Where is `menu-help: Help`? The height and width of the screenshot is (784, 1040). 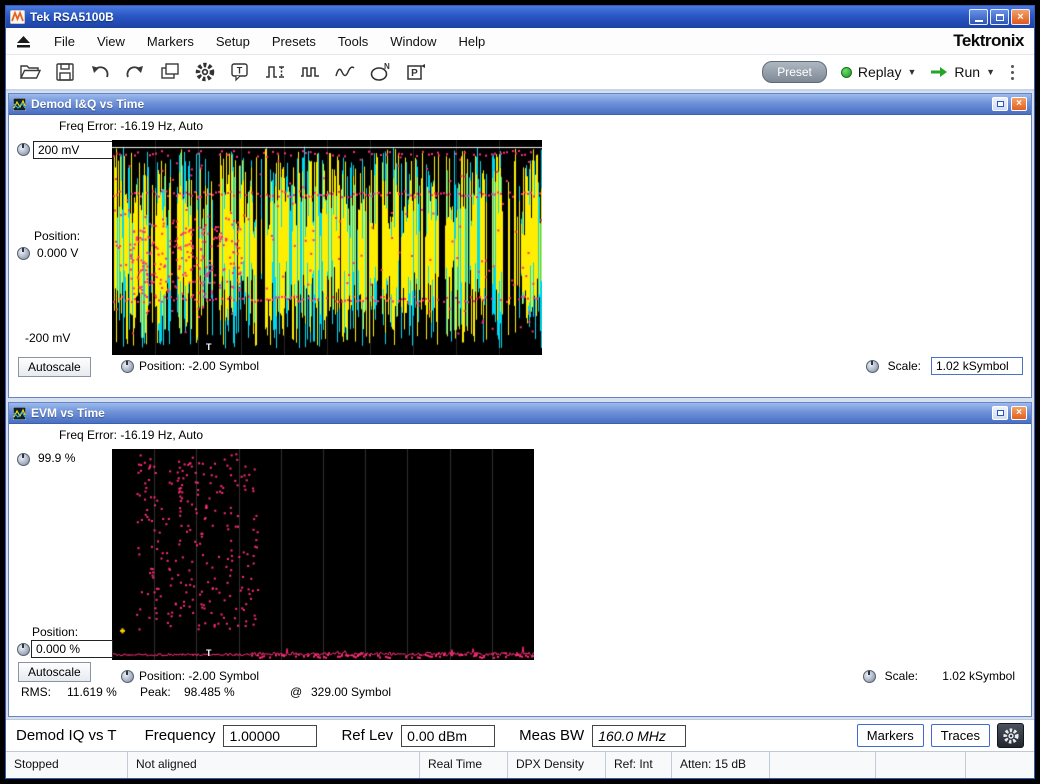 menu-help: Help is located at coordinates (472, 41).